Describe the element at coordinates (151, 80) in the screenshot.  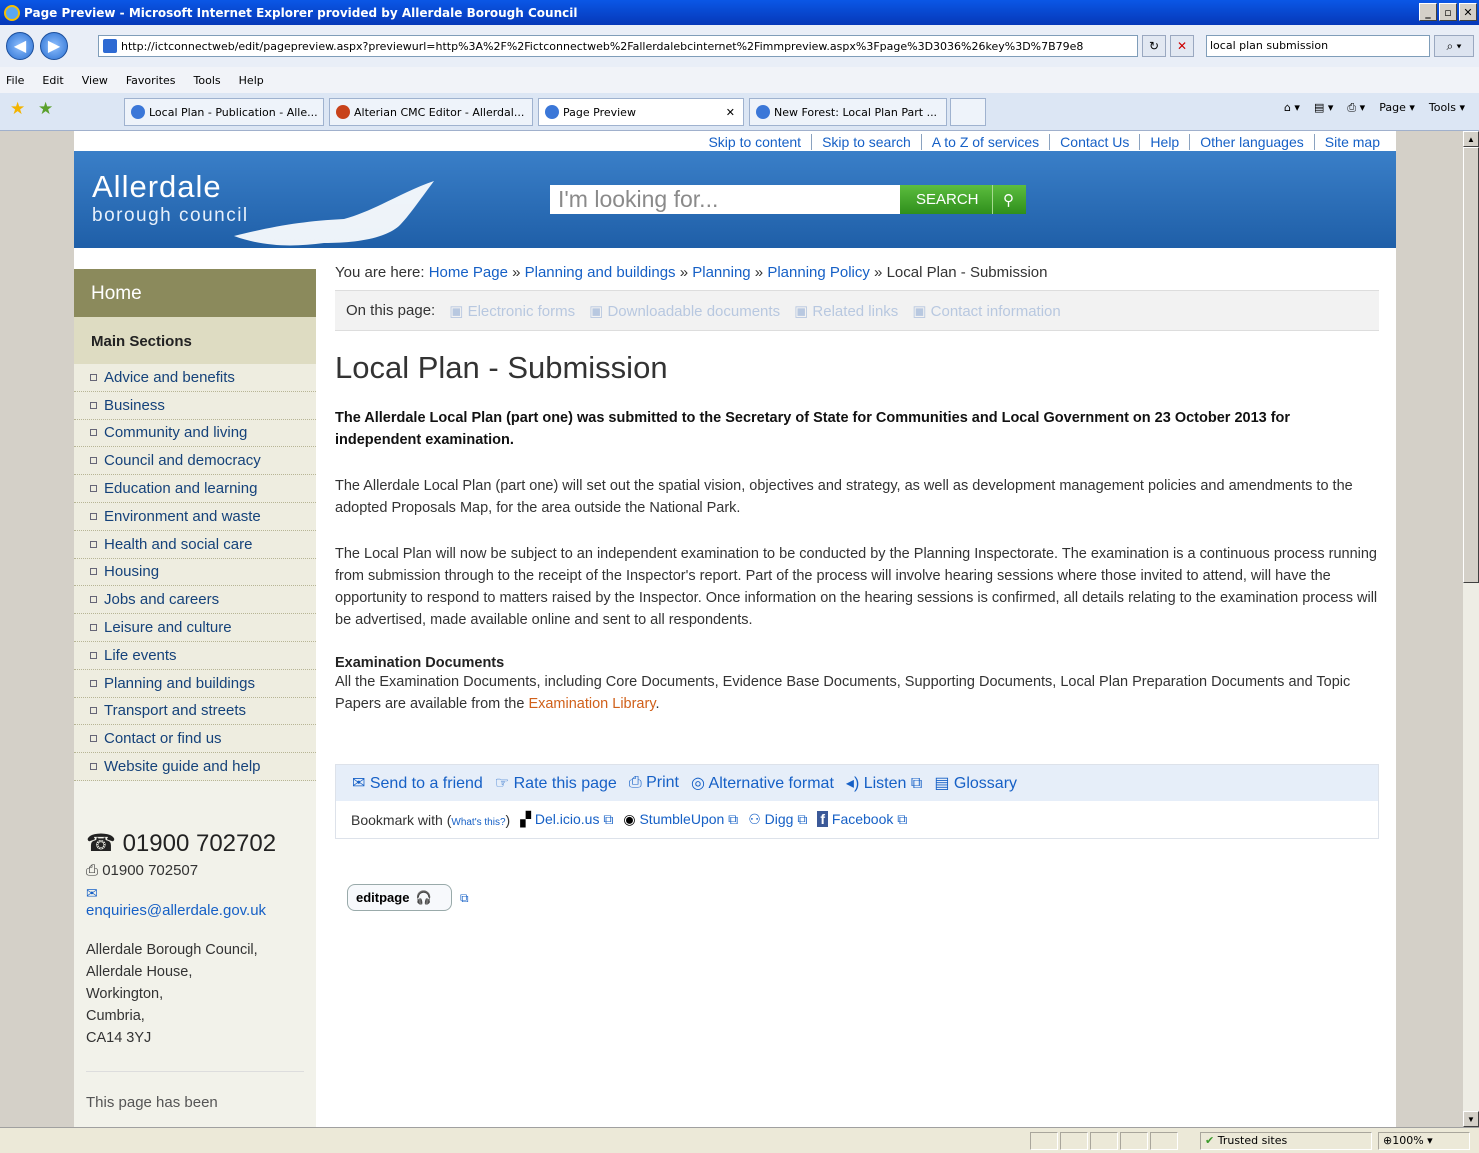
I see `menu-favorites: Favorites` at that location.